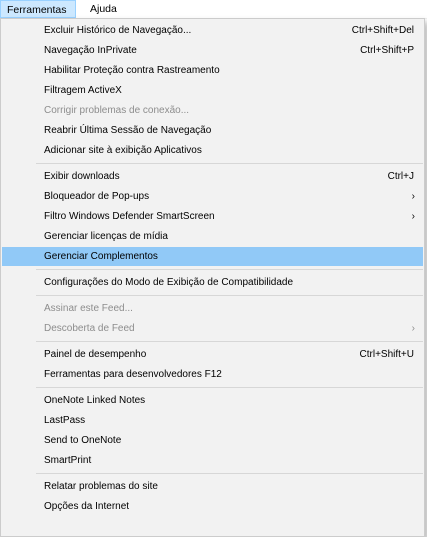 The image size is (427, 537). I want to click on menu-item-label: Gerenciar licenças de mídia, so click(106, 236).